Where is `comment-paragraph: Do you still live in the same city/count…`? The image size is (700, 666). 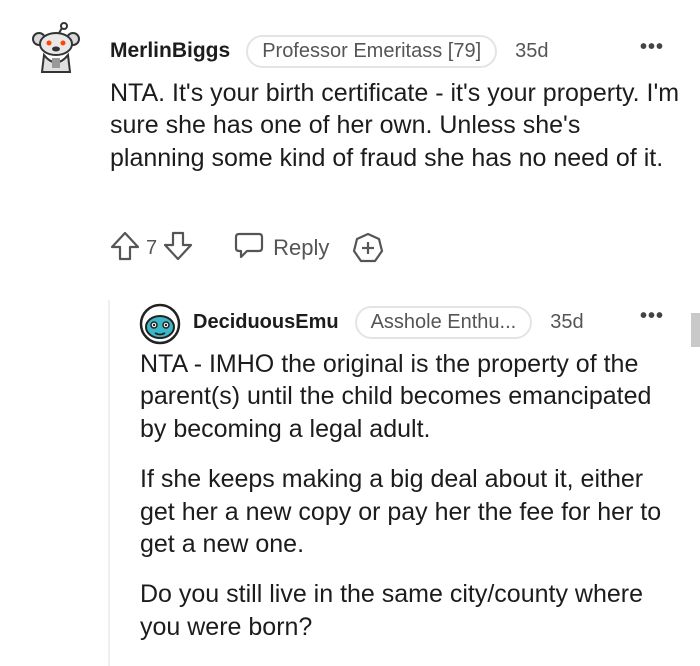
comment-paragraph: Do you still live in the same city/count… is located at coordinates (391, 610).